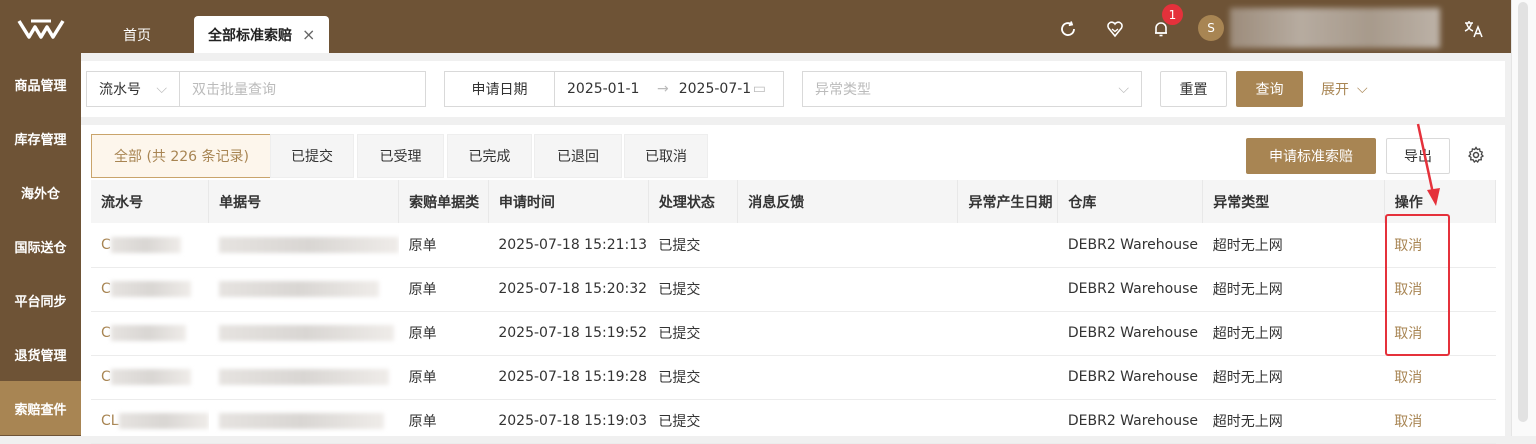 This screenshot has width=1536, height=444. Describe the element at coordinates (489, 156) in the screenshot. I see `status-tab-3: 已完成` at that location.